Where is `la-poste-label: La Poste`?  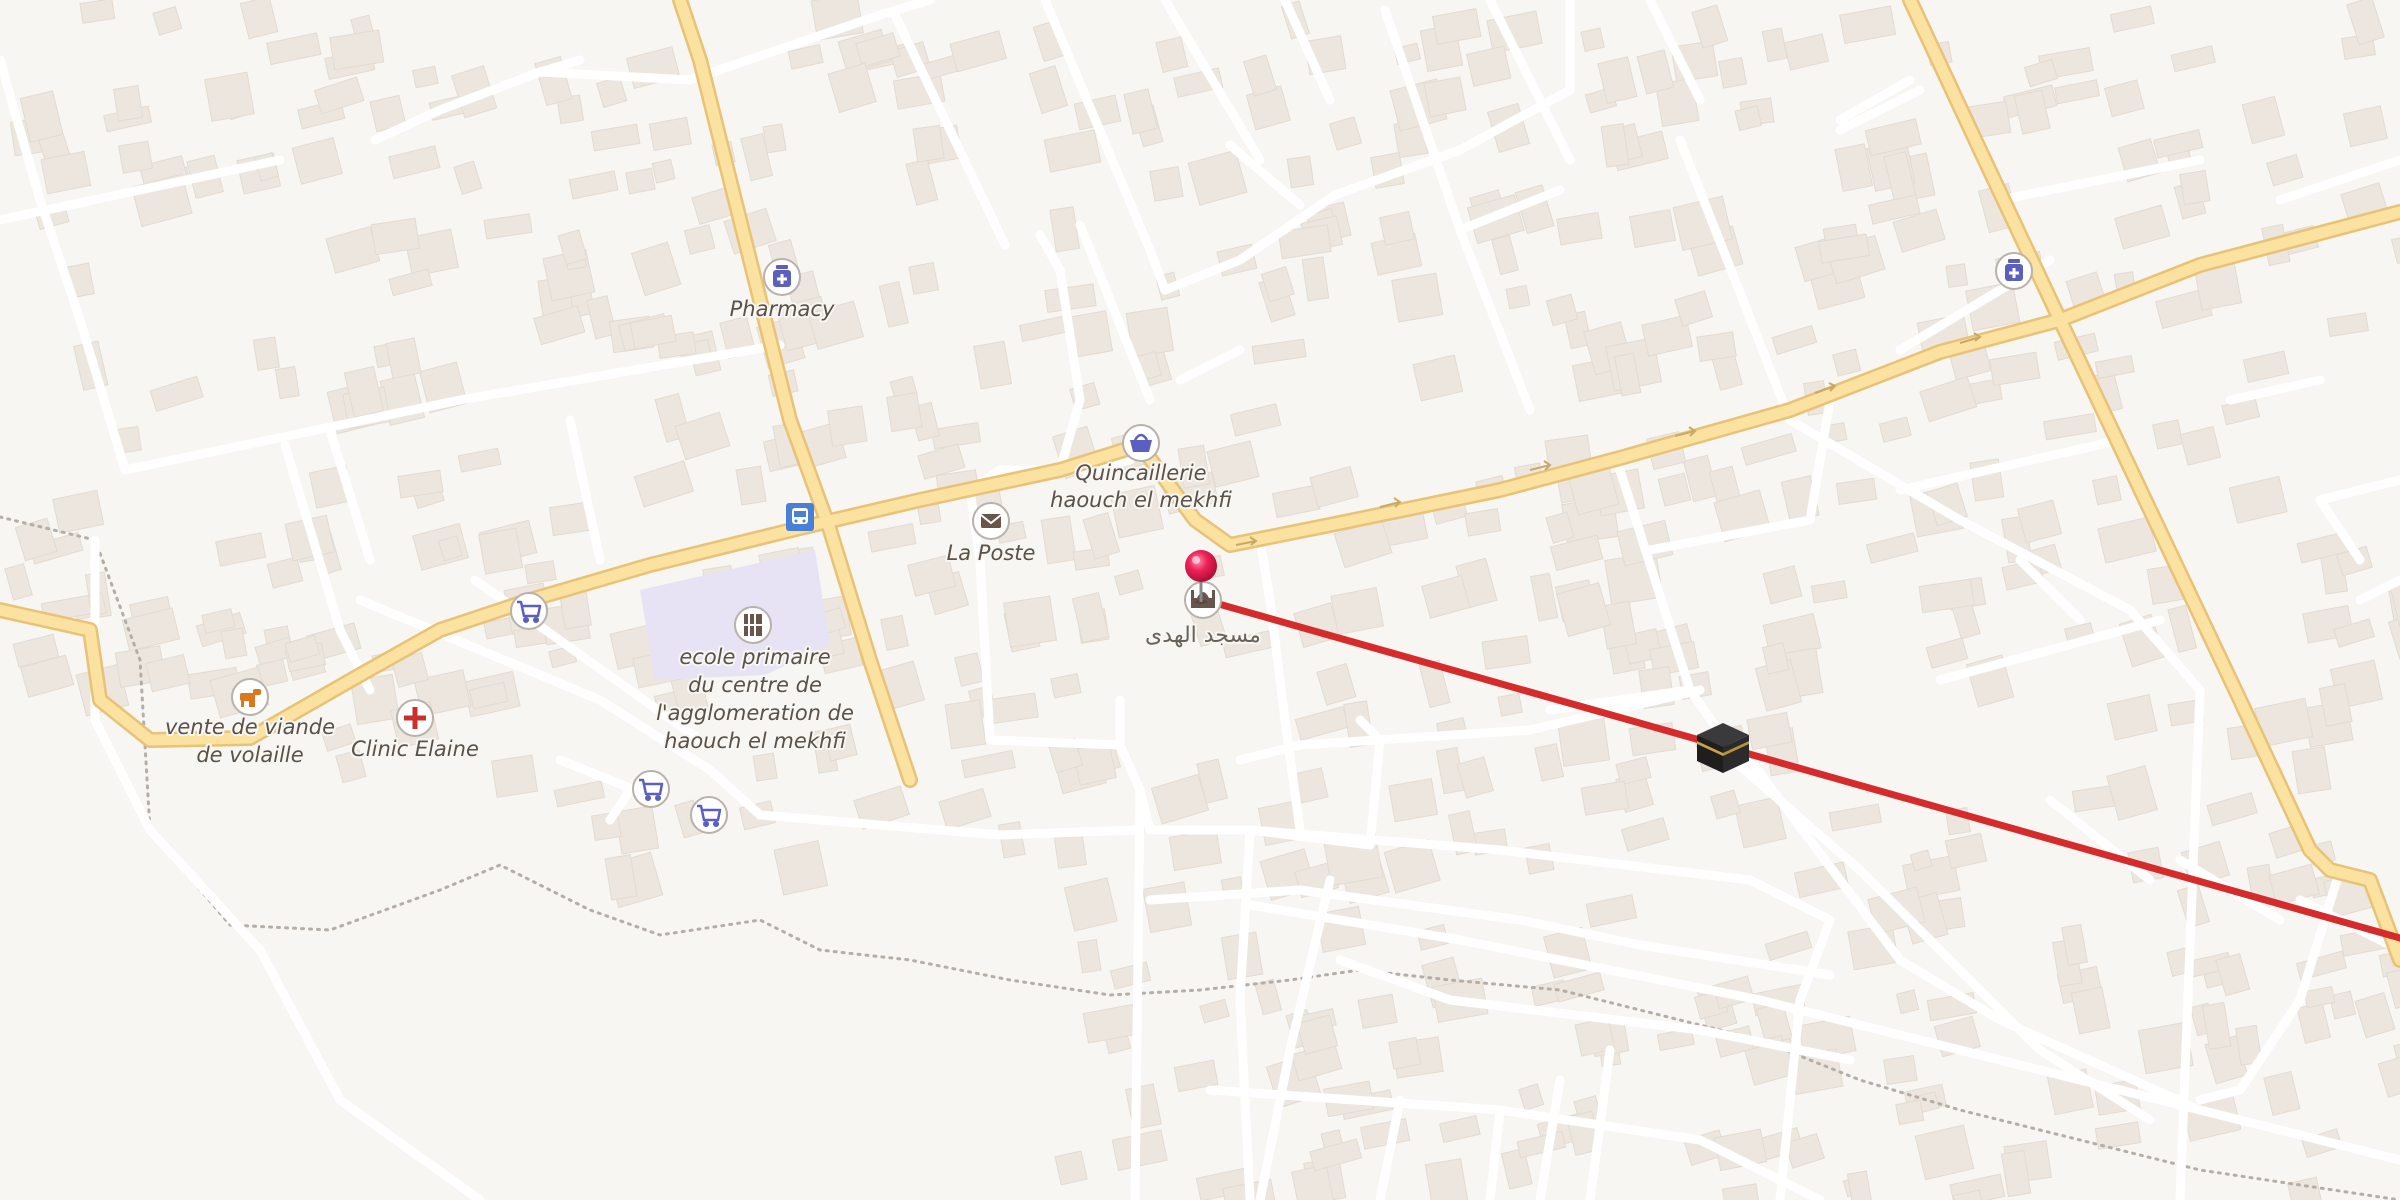
la-poste-label: La Poste is located at coordinates (991, 553).